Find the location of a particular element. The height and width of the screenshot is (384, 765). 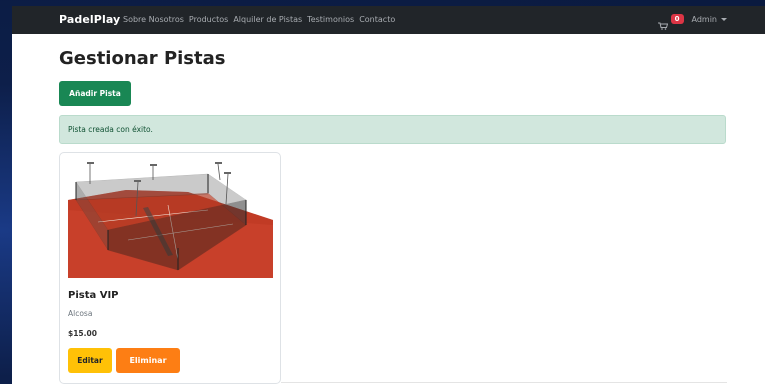

success-alert: Pista creada con éxito. is located at coordinates (392, 129).